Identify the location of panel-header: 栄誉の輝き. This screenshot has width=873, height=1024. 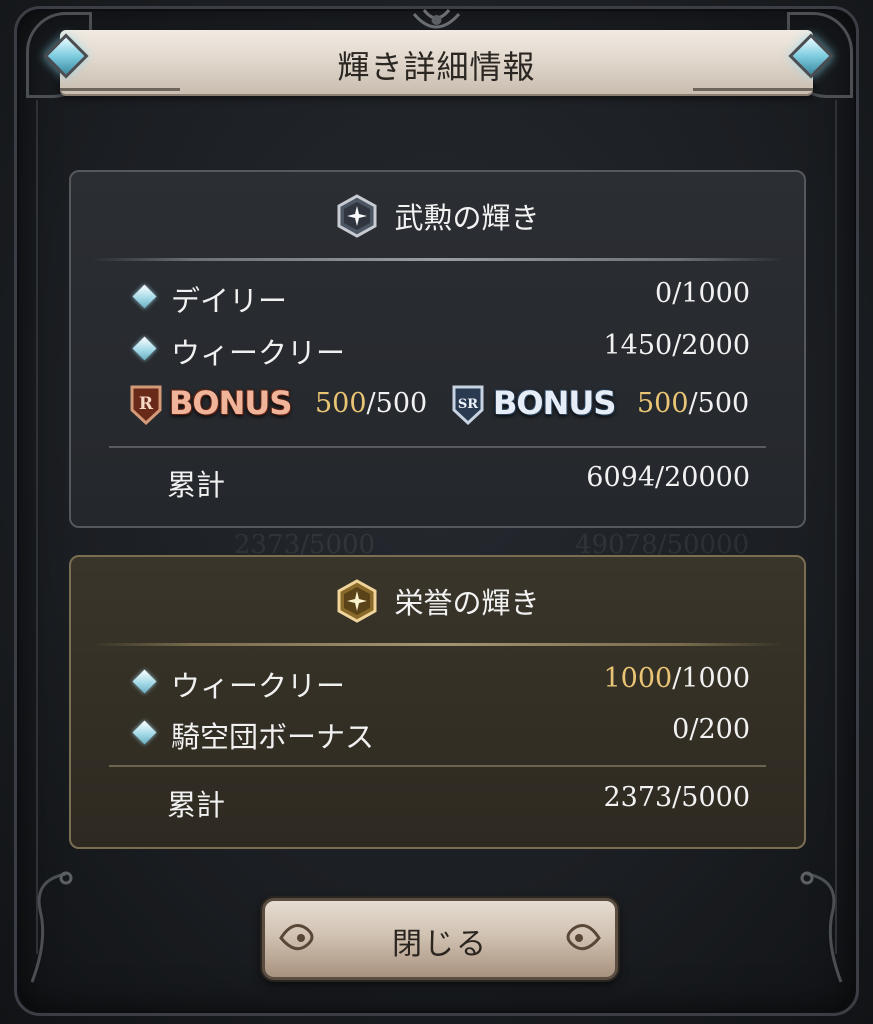
(437, 604).